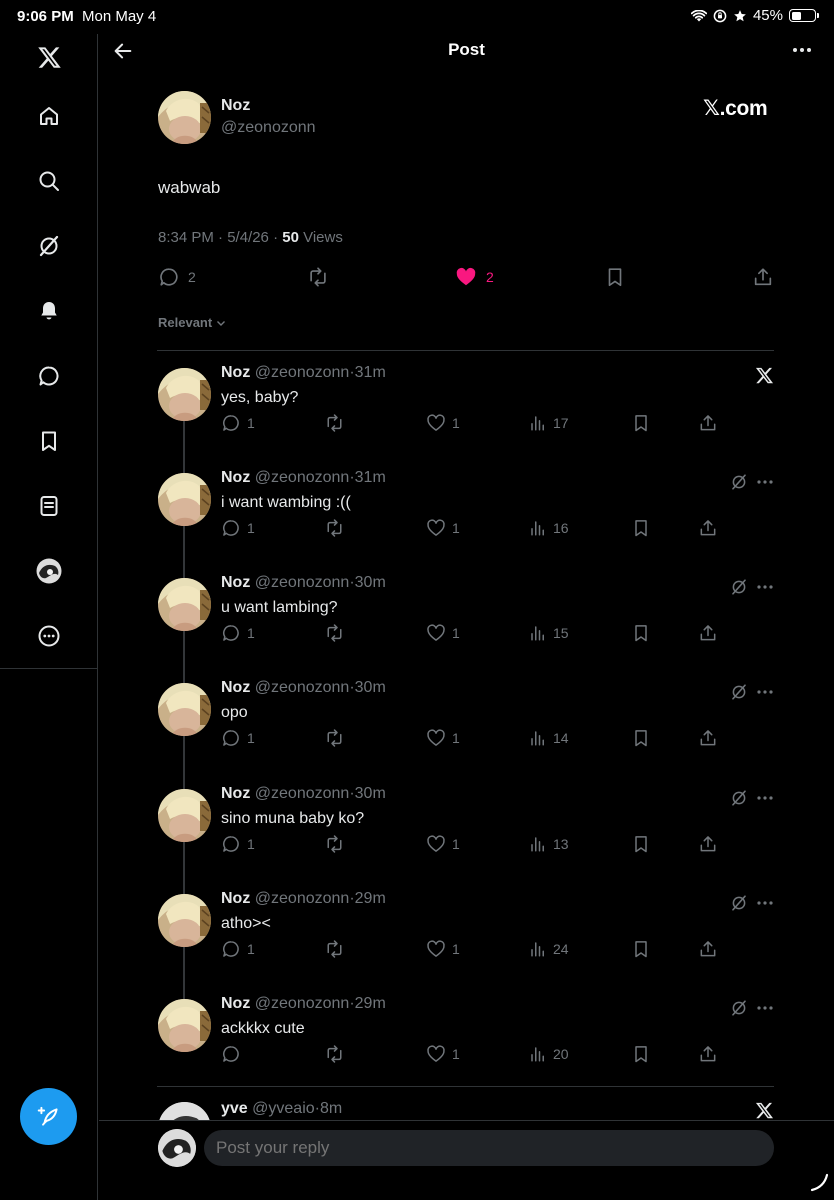 This screenshot has height=1200, width=834. Describe the element at coordinates (318, 277) in the screenshot. I see `post-repost-button` at that location.